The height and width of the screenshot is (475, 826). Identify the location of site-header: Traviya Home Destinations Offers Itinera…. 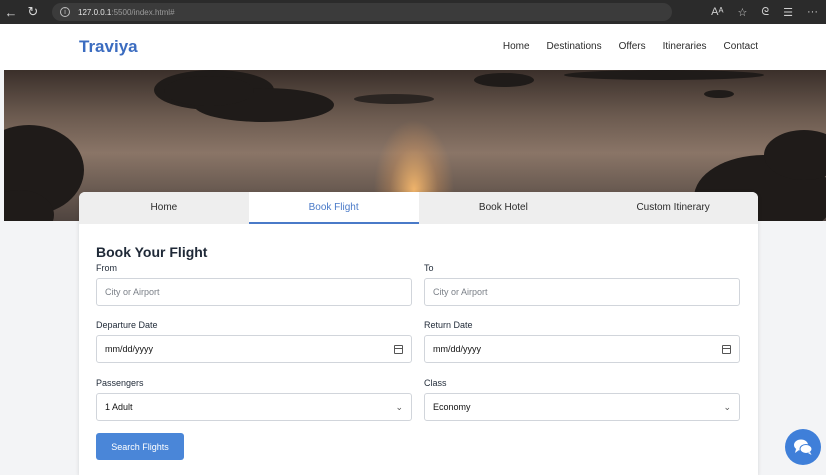
(413, 47).